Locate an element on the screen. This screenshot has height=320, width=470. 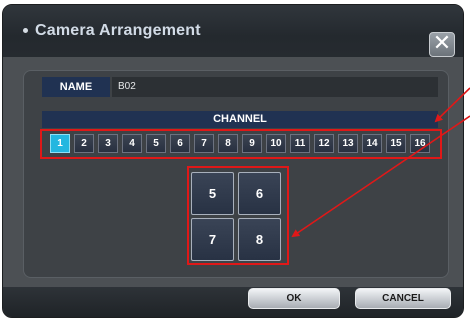
layout-arrow is located at coordinates (380, 176).